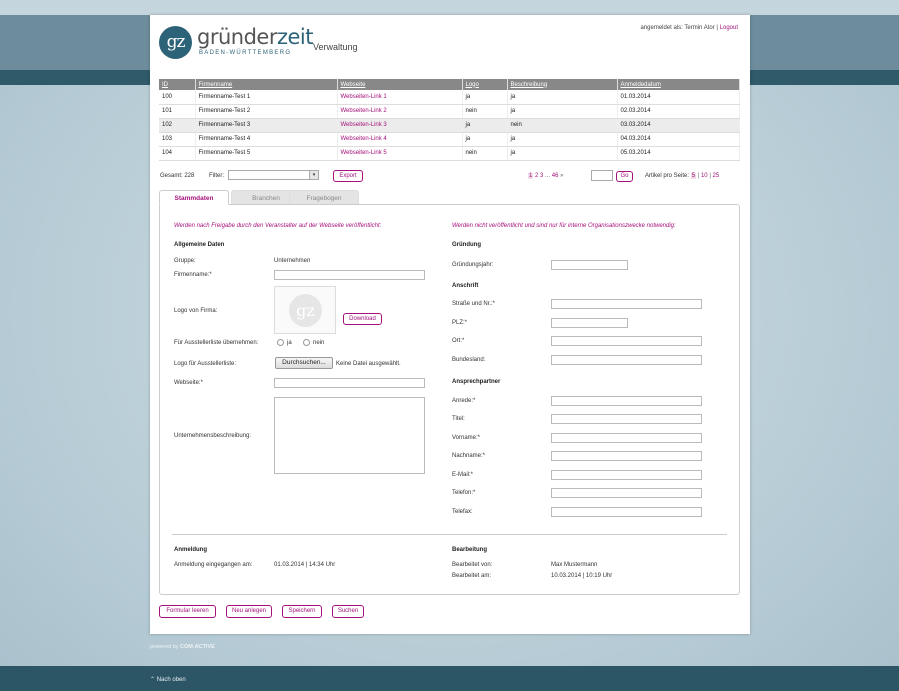 This screenshot has width=899, height=691. I want to click on footer-band, so click(449, 678).